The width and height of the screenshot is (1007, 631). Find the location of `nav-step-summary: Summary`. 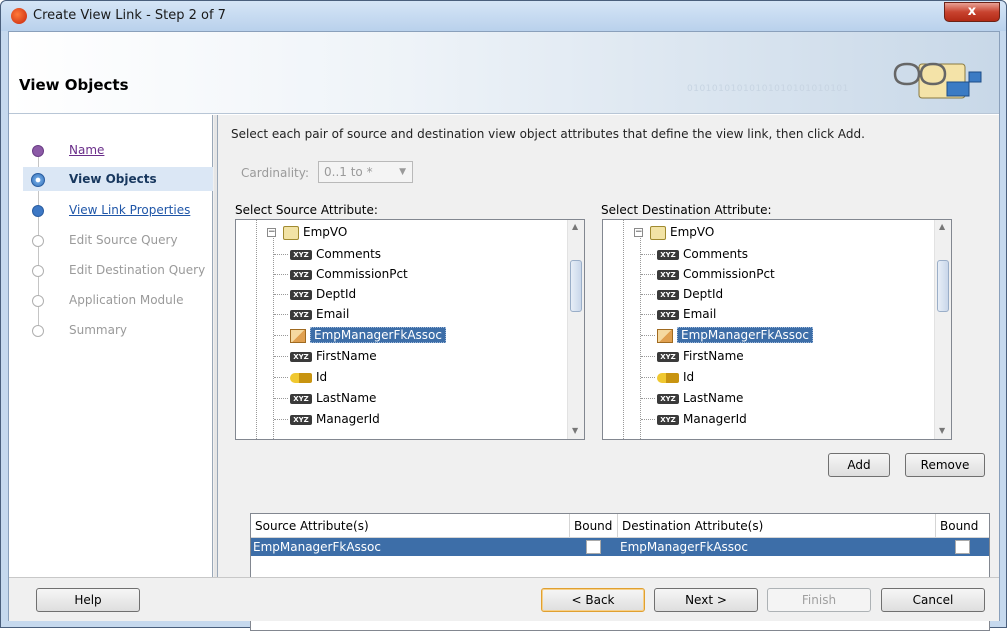

nav-step-summary: Summary is located at coordinates (98, 330).